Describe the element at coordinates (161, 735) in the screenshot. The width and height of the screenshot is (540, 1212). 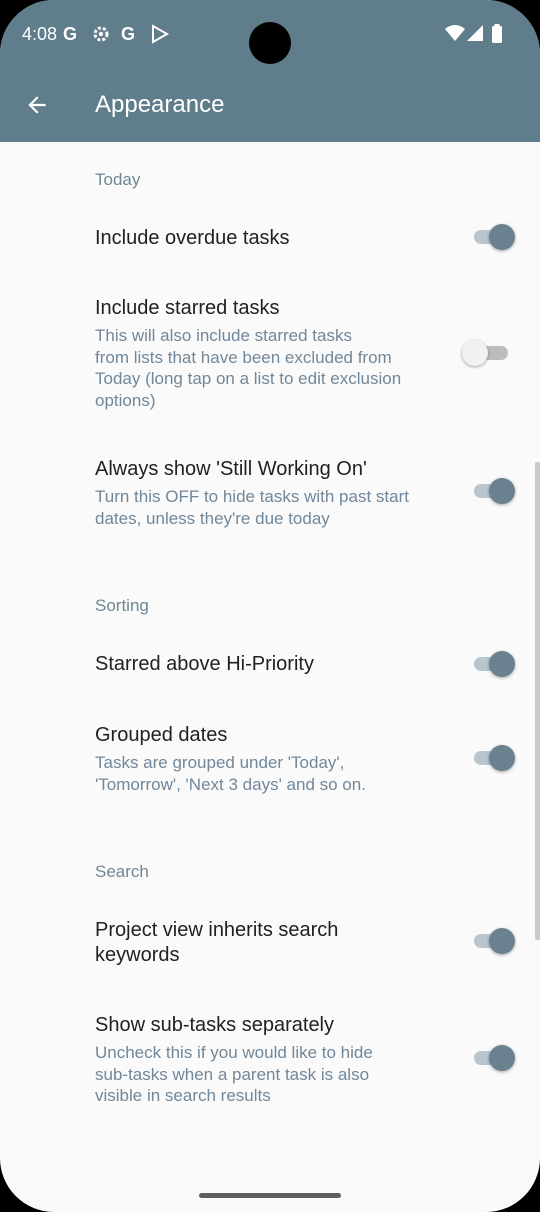
I see `setting-title: Grouped dates` at that location.